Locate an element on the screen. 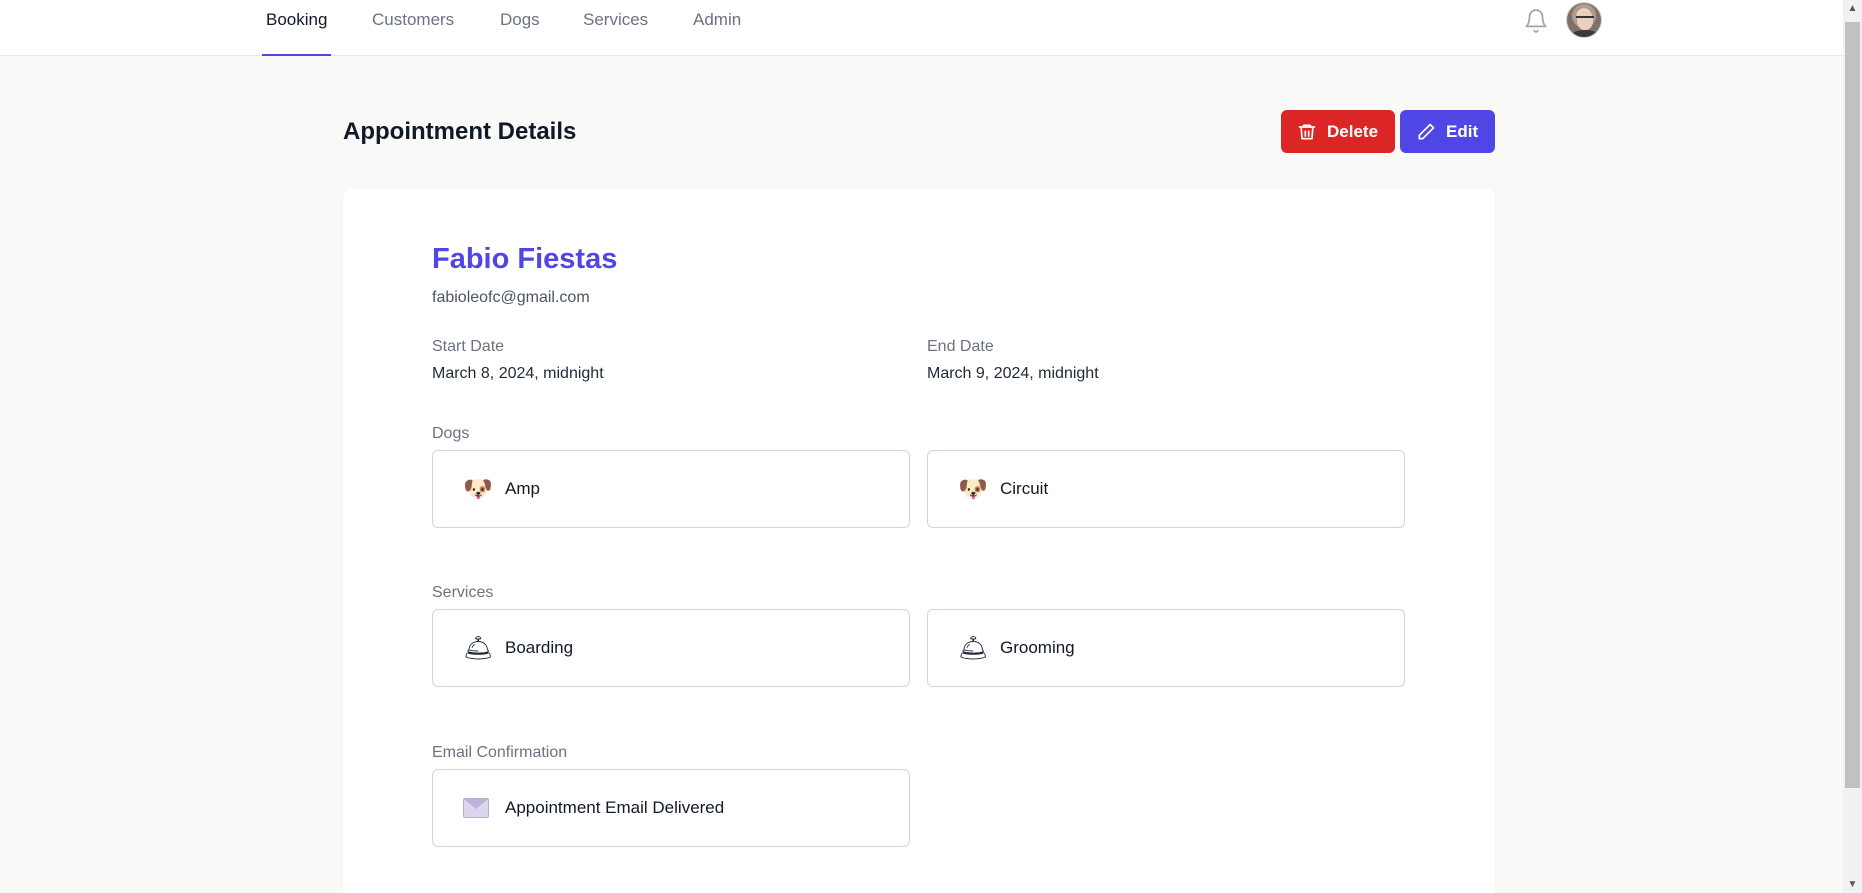  scroll-up-arrow-icon: ▲ is located at coordinates (1852, 8).